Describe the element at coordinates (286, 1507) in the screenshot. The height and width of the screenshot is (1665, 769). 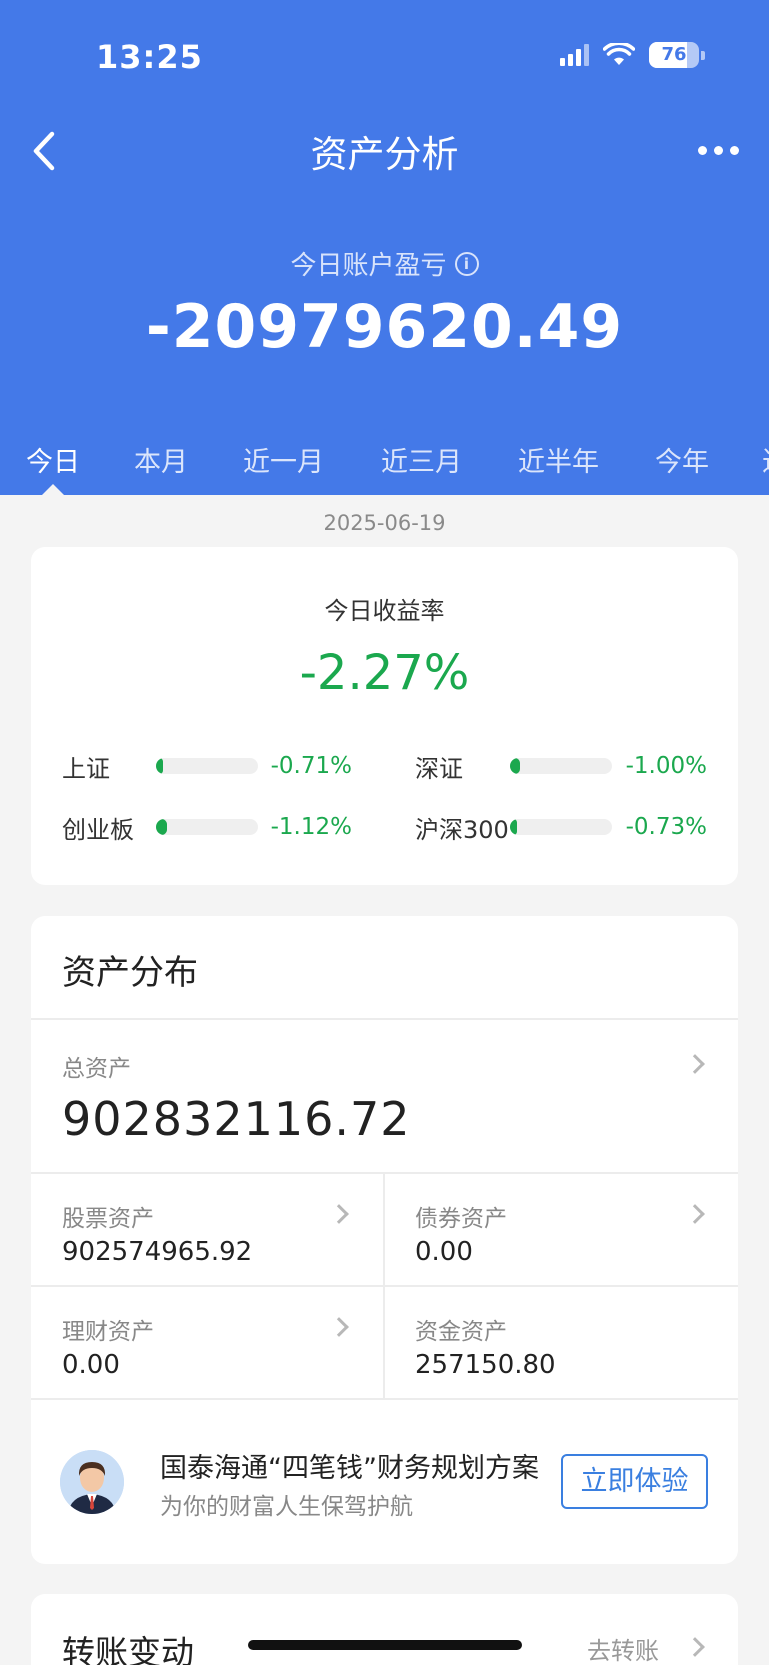
I see `promo-subtitle: 为你的财富人生保驾护航` at that location.